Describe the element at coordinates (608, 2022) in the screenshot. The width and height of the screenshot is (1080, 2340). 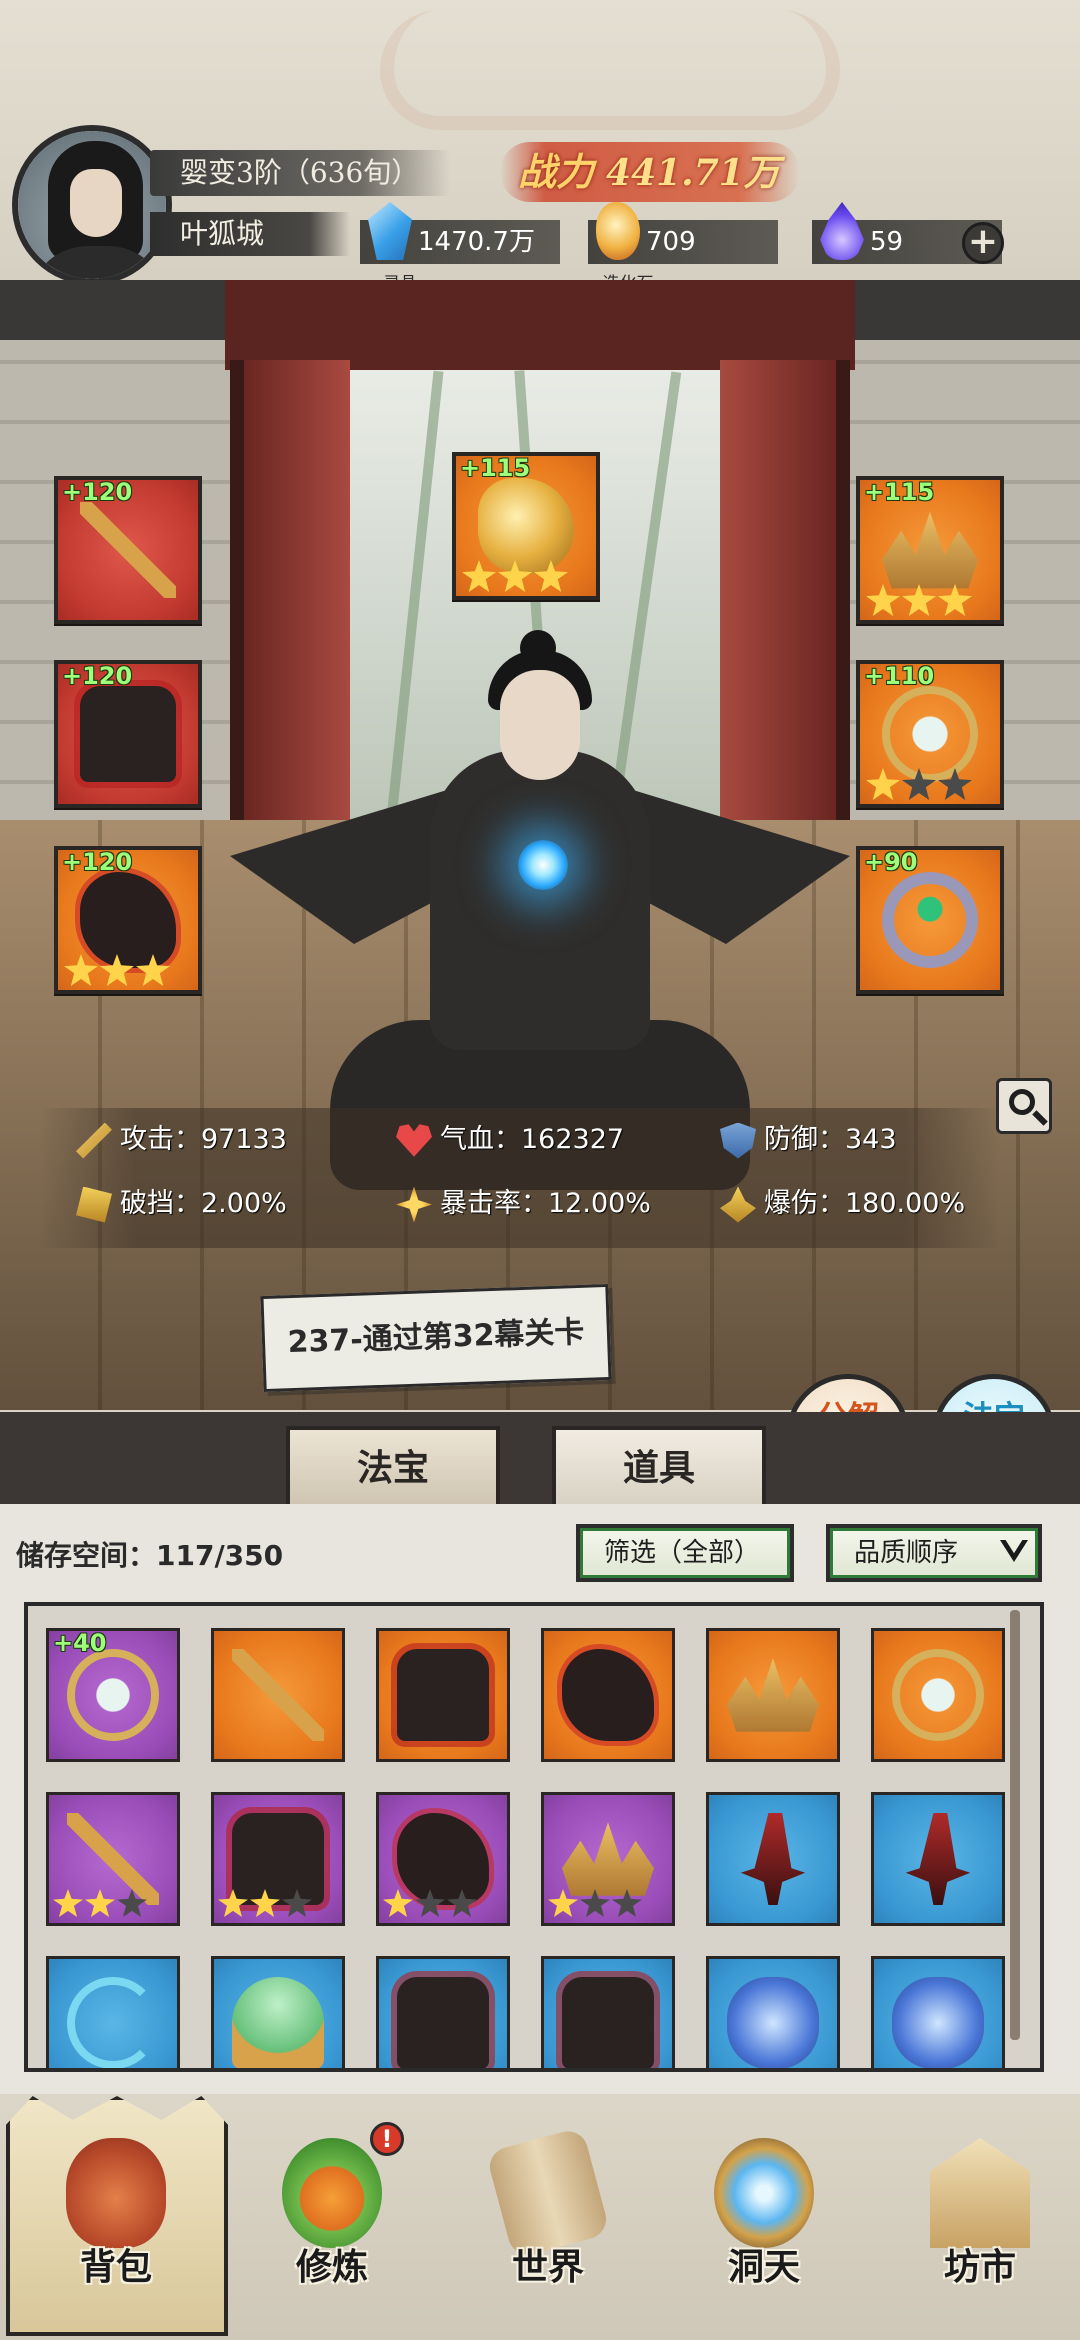
I see `armor-item-icon` at that location.